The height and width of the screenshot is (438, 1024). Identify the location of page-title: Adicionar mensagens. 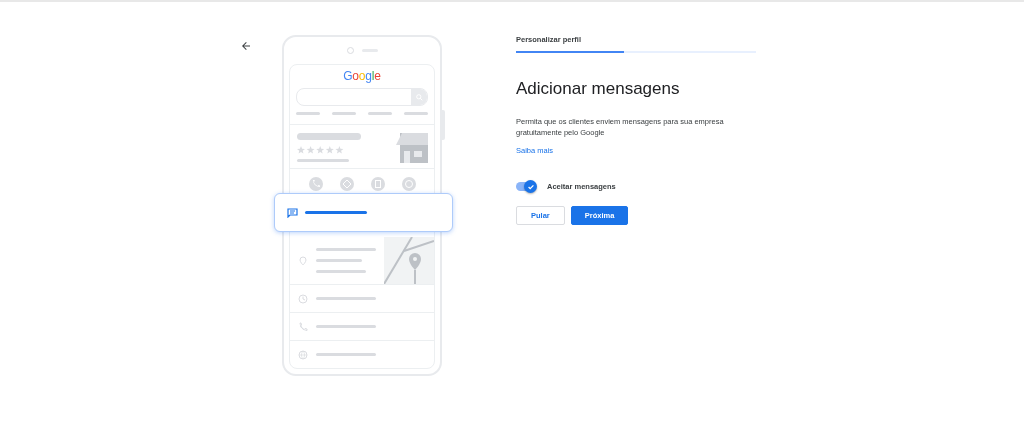
(598, 89).